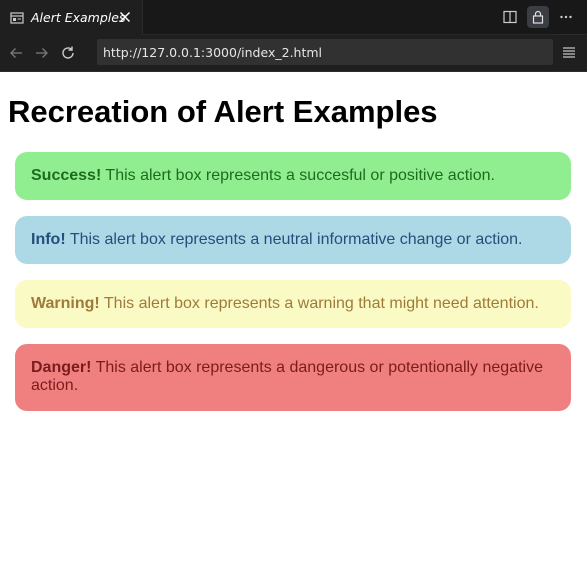 The width and height of the screenshot is (587, 586). I want to click on page-icon, so click(17, 18).